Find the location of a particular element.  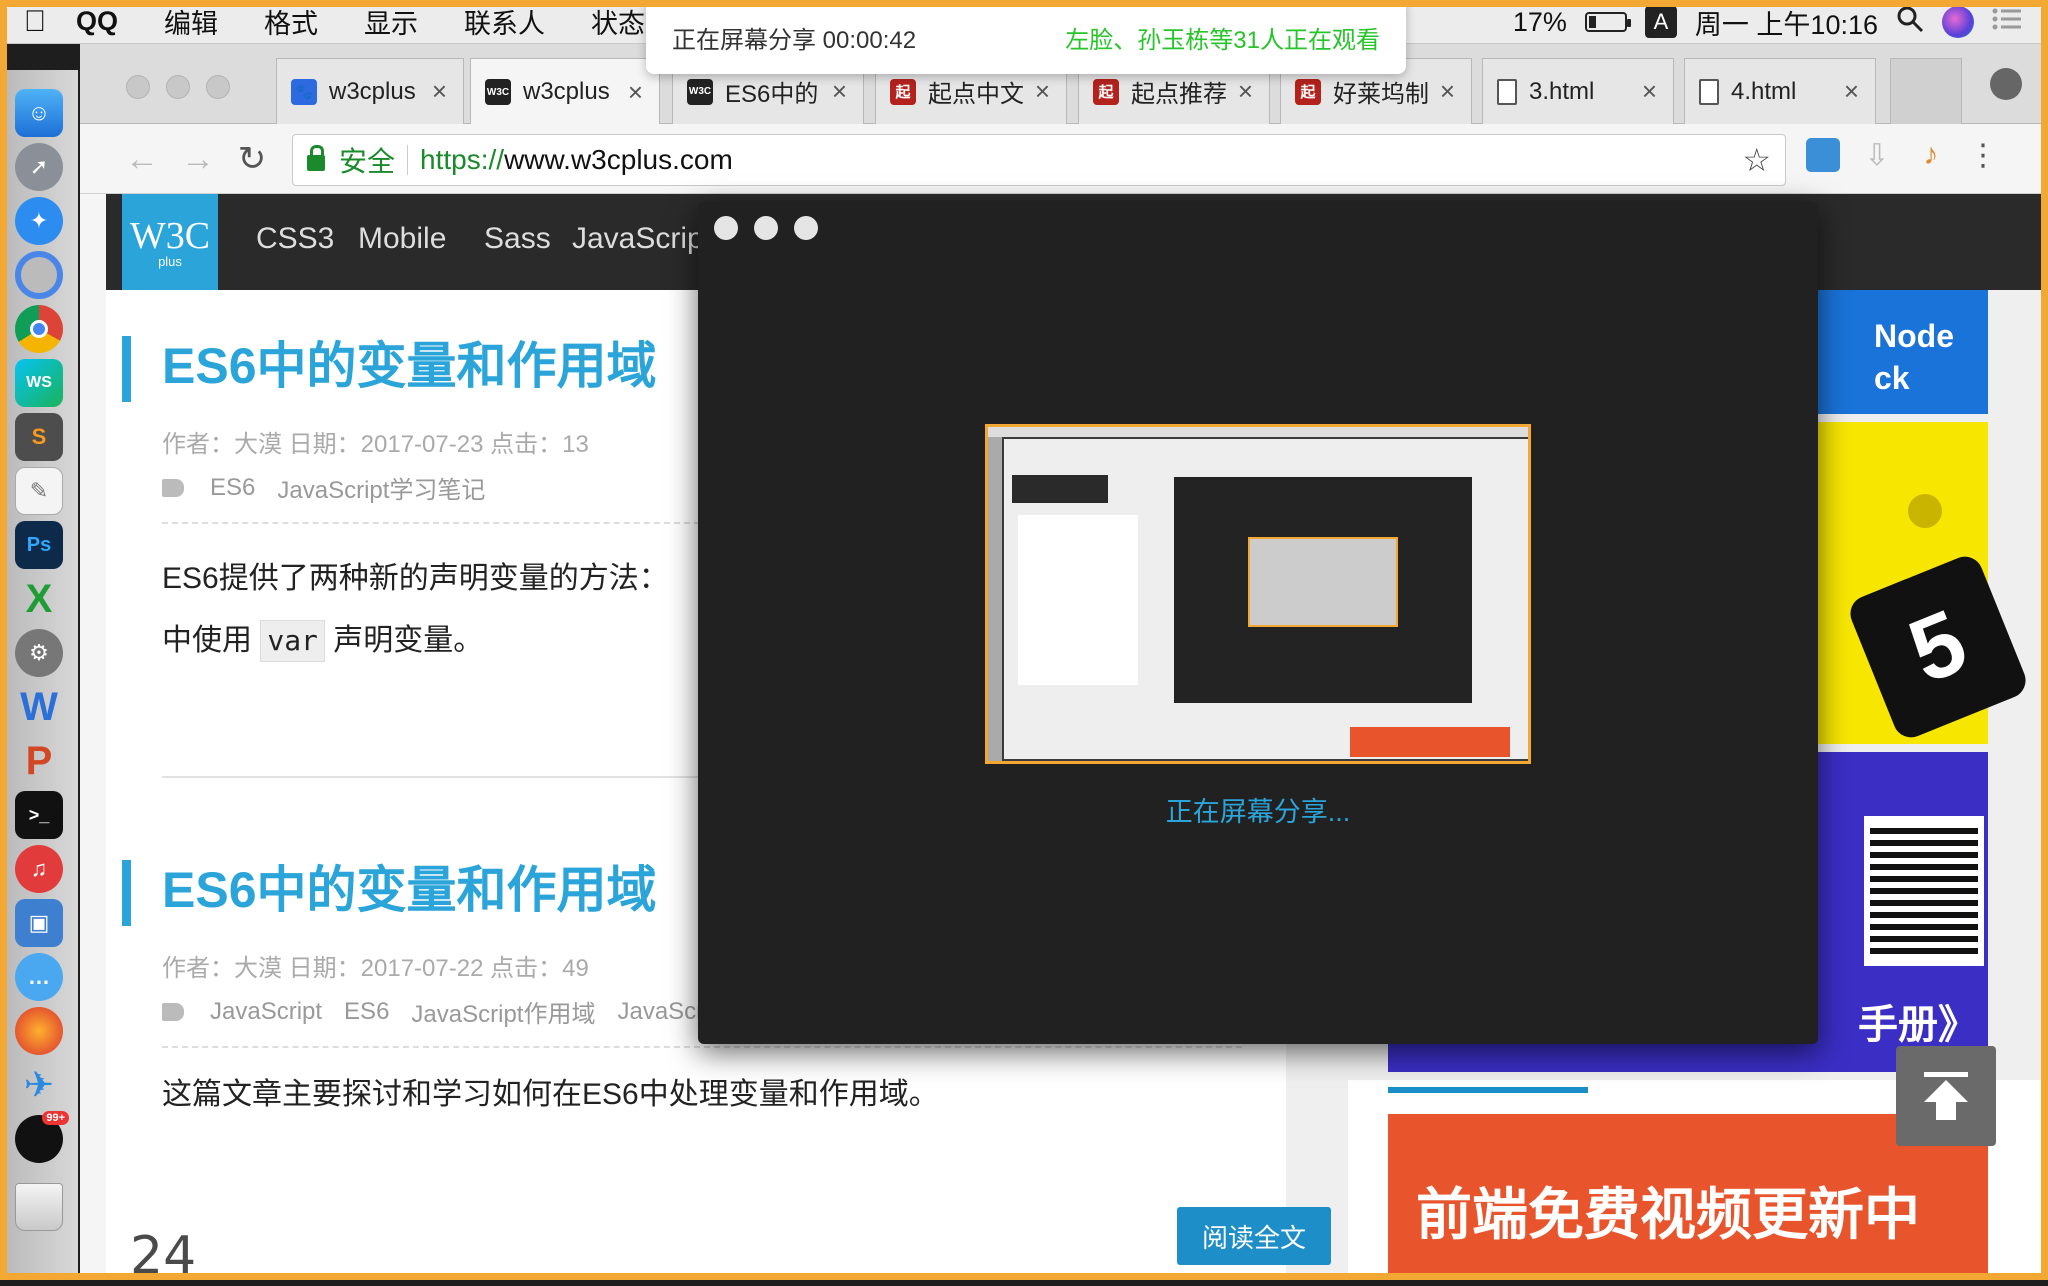

tag-link: JavaScript作用域 is located at coordinates (503, 1011).